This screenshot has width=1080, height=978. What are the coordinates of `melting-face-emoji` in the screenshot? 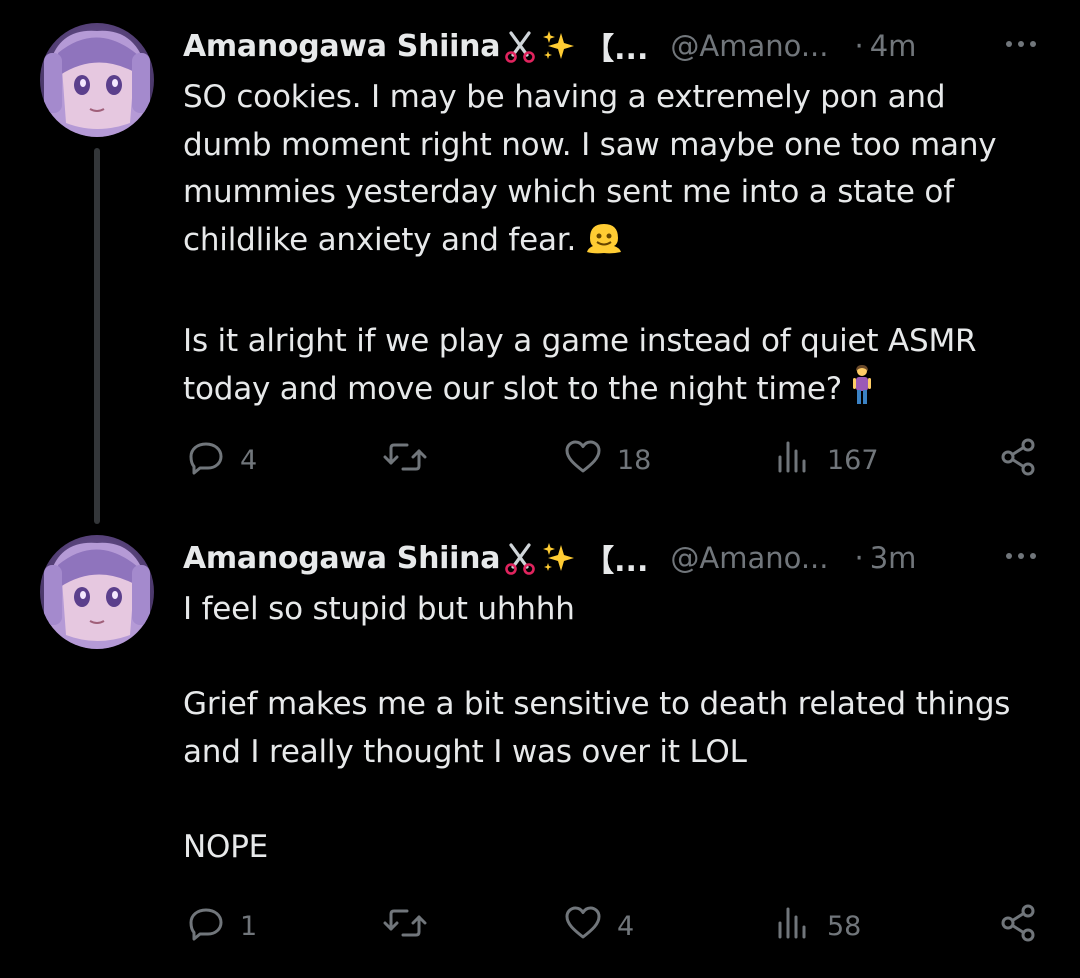 It's located at (604, 245).